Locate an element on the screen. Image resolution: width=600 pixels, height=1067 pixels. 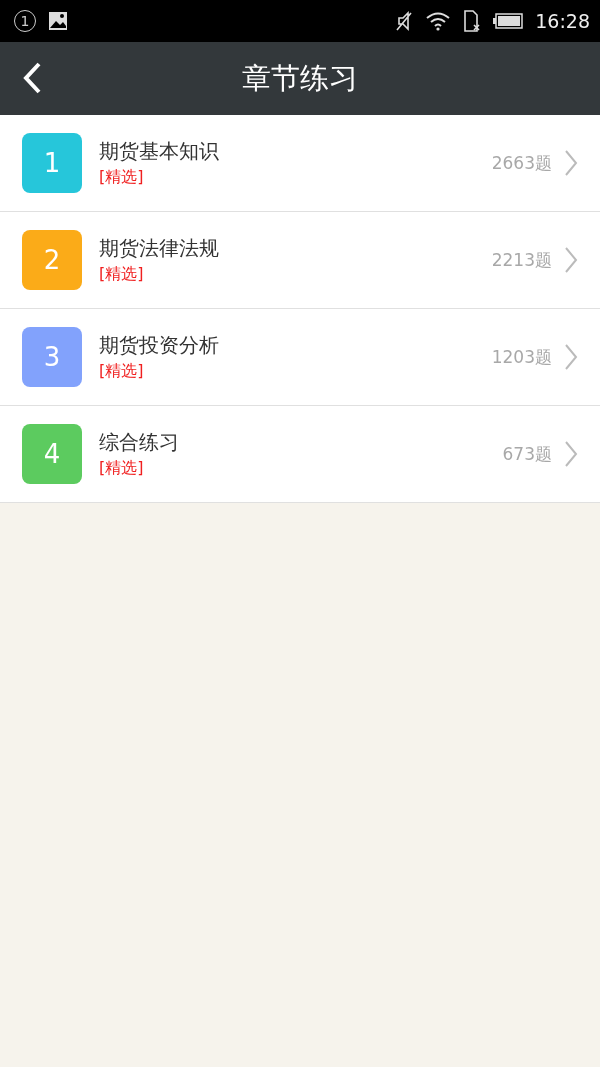
chapter-number: 4 is located at coordinates (52, 454).